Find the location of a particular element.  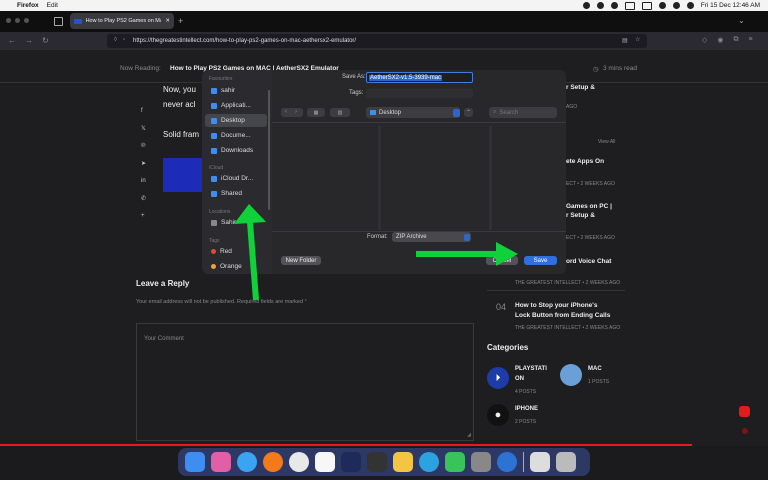

dock is located at coordinates (384, 462).